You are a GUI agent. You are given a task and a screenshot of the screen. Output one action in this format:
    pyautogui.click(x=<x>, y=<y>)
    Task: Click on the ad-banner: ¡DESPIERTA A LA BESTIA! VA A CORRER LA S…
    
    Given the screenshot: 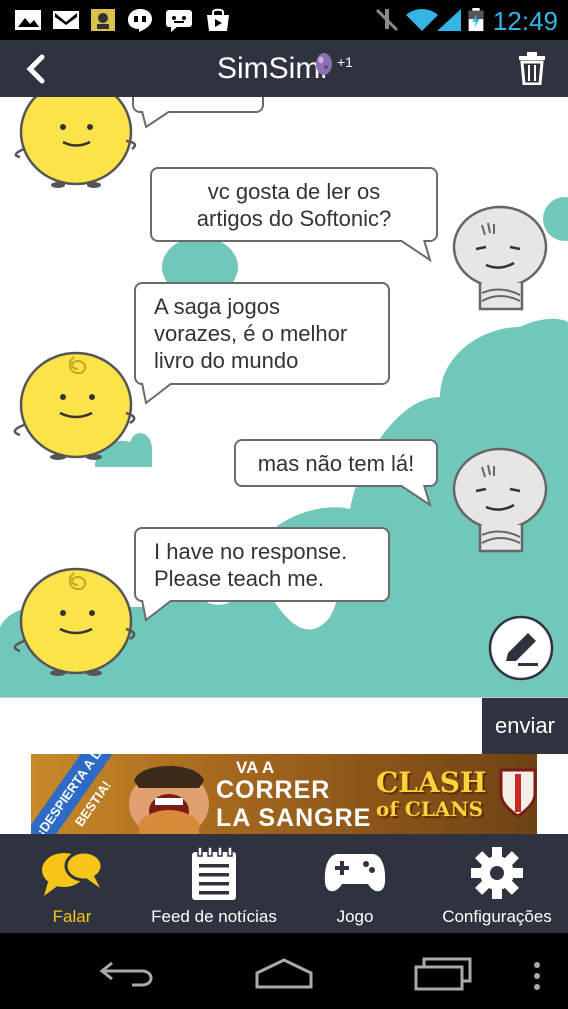 What is the action you would take?
    pyautogui.click(x=284, y=794)
    